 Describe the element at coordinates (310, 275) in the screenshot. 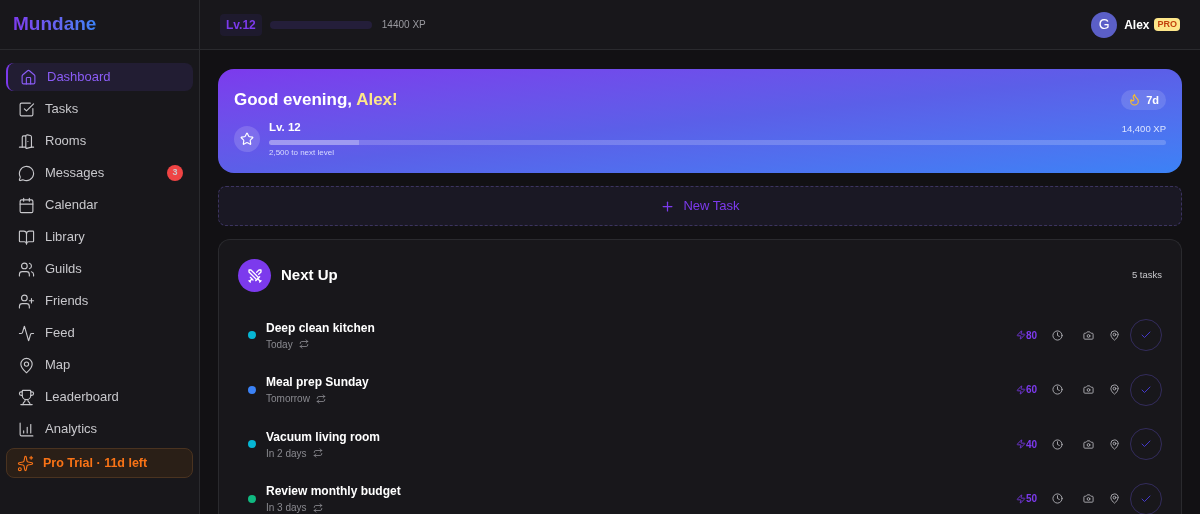

I see `card-title: Next Up` at that location.